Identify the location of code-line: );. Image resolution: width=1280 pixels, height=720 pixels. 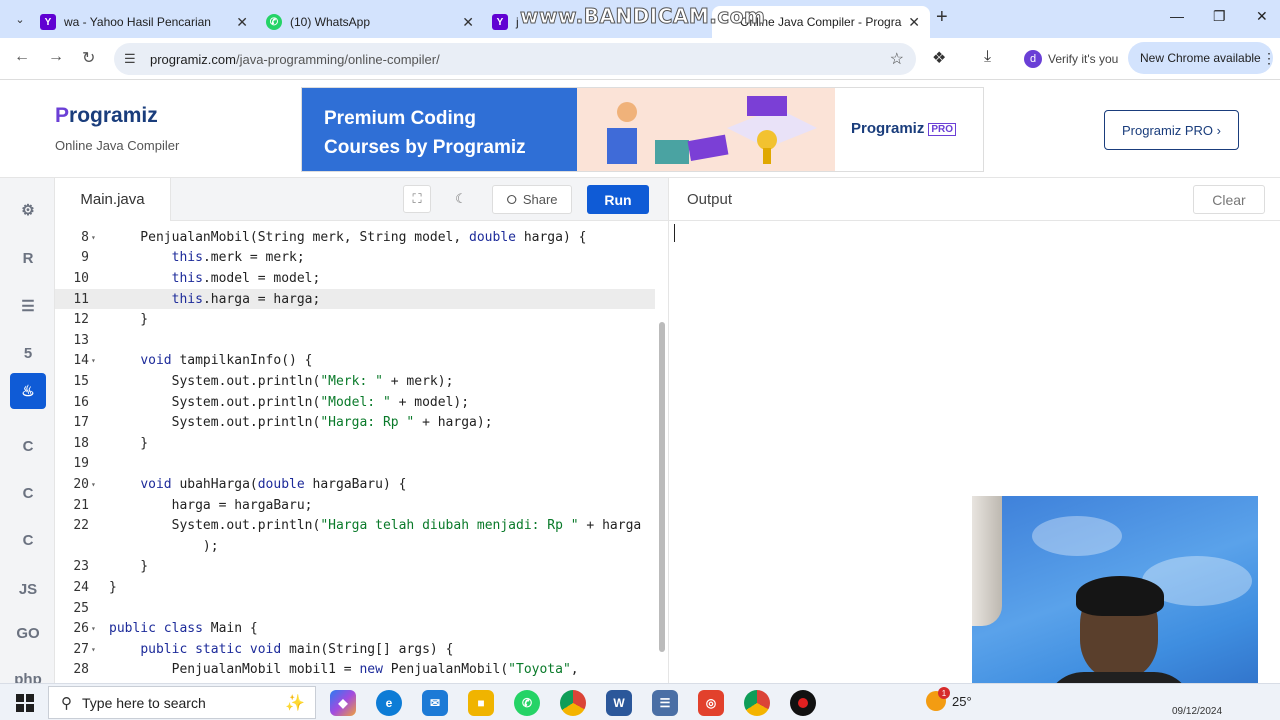
(355, 546).